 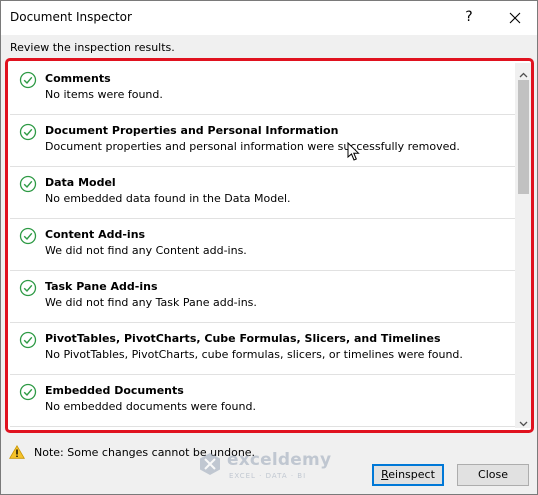 I want to click on window-close-button, so click(x=515, y=17).